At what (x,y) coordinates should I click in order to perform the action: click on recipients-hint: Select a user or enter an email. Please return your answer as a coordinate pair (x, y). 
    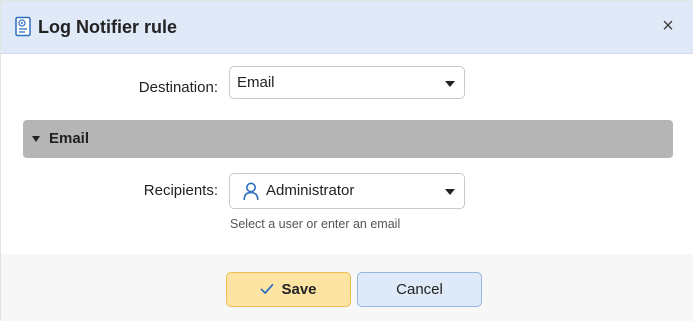
    Looking at the image, I should click on (315, 224).